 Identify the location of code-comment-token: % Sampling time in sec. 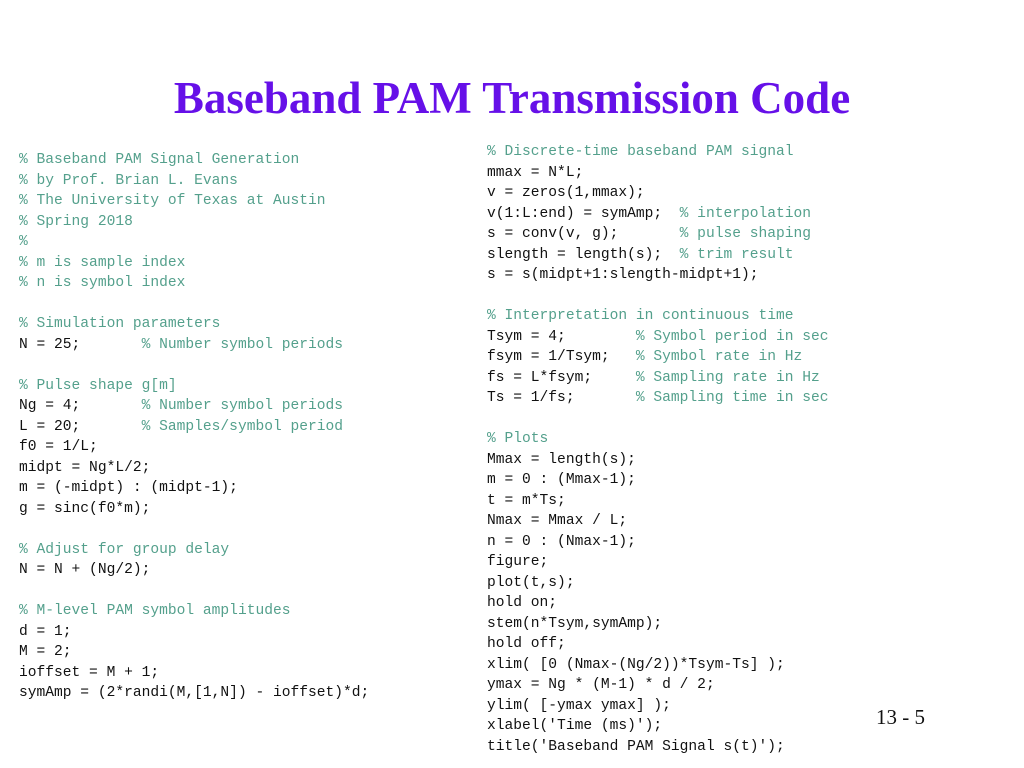
(732, 398).